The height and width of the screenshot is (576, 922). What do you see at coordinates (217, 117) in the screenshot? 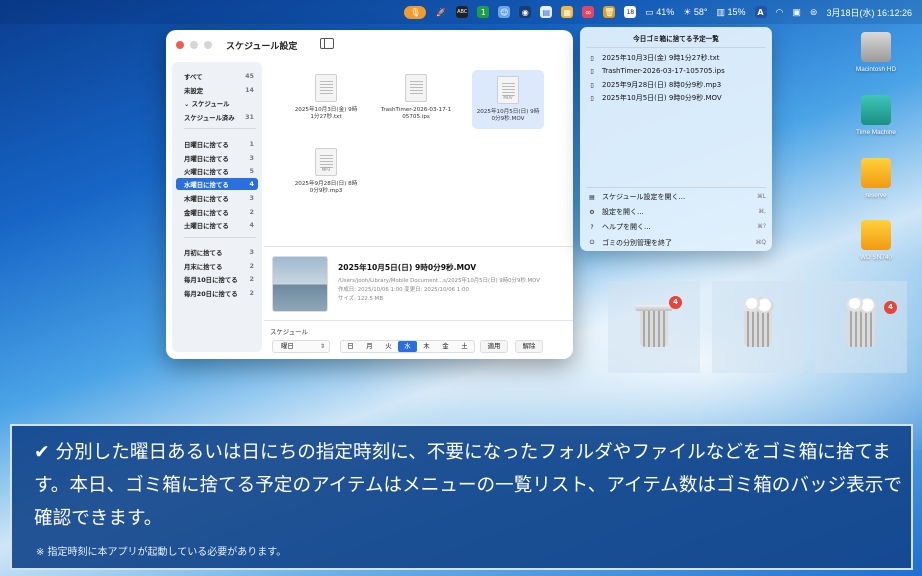
I see `sidebar-item-scheduled: スケジュール済み 31` at bounding box center [217, 117].